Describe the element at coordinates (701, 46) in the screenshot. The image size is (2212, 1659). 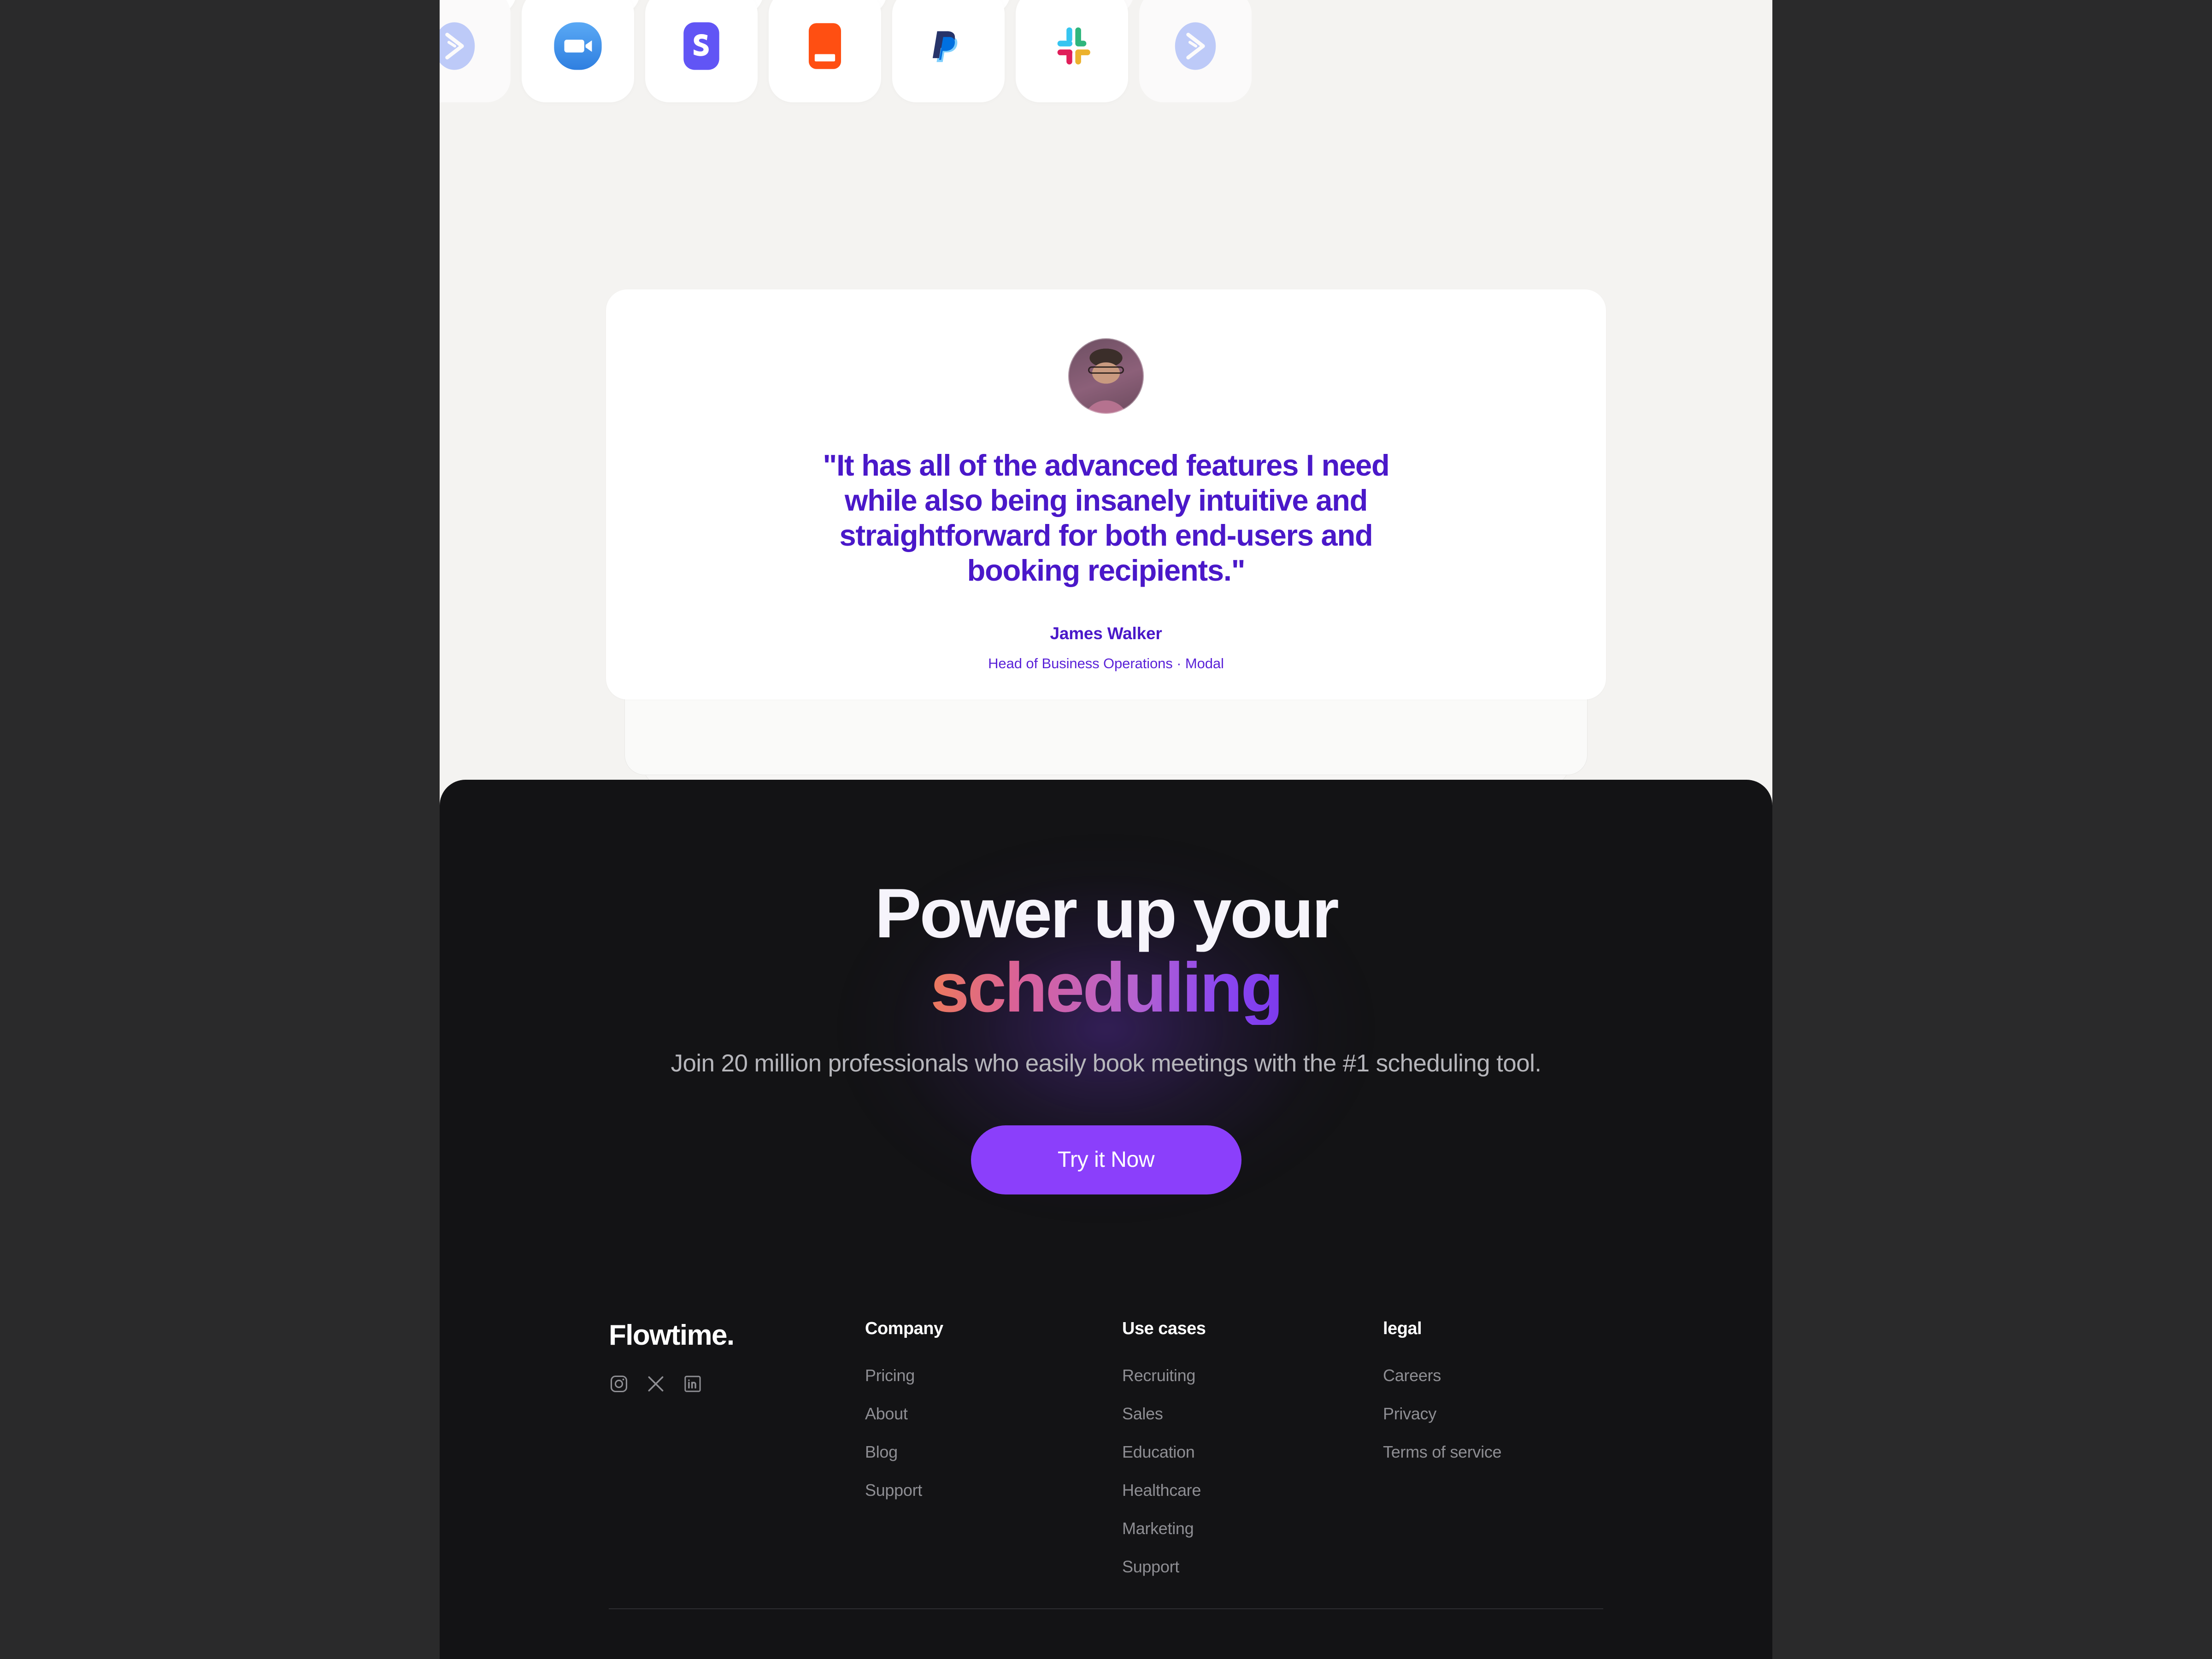
I see `stripe-icon` at that location.